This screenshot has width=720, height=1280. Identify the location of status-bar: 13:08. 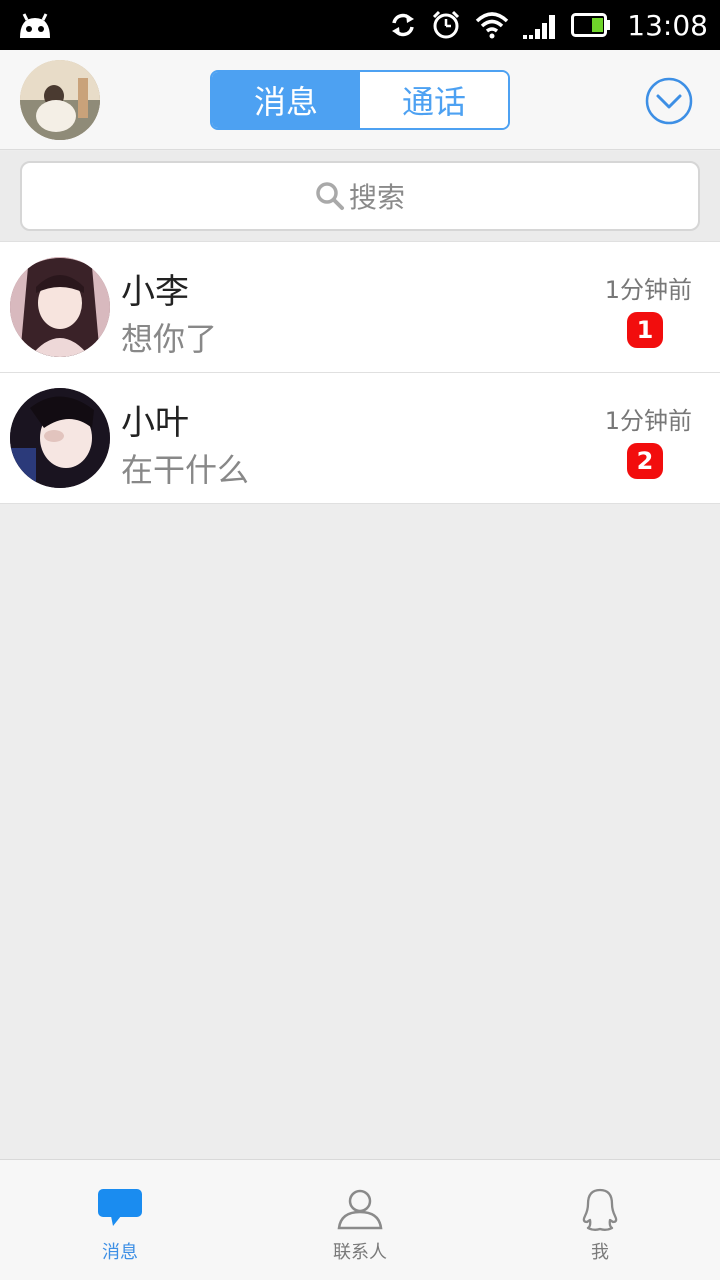
(360, 25).